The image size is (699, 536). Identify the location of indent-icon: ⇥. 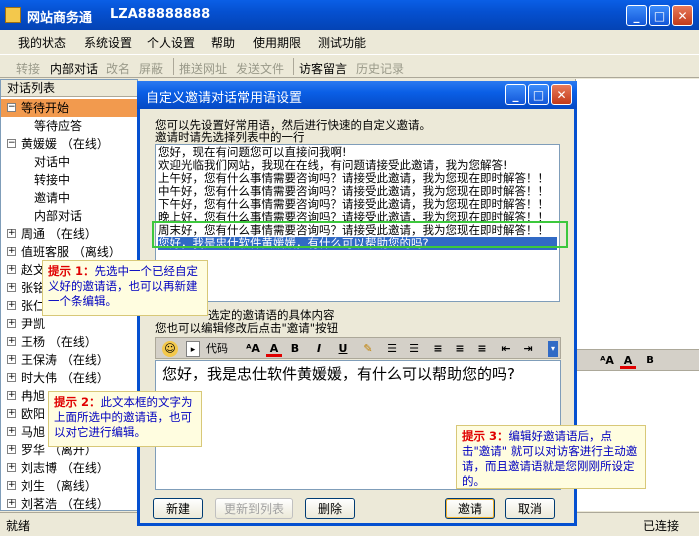
(528, 349).